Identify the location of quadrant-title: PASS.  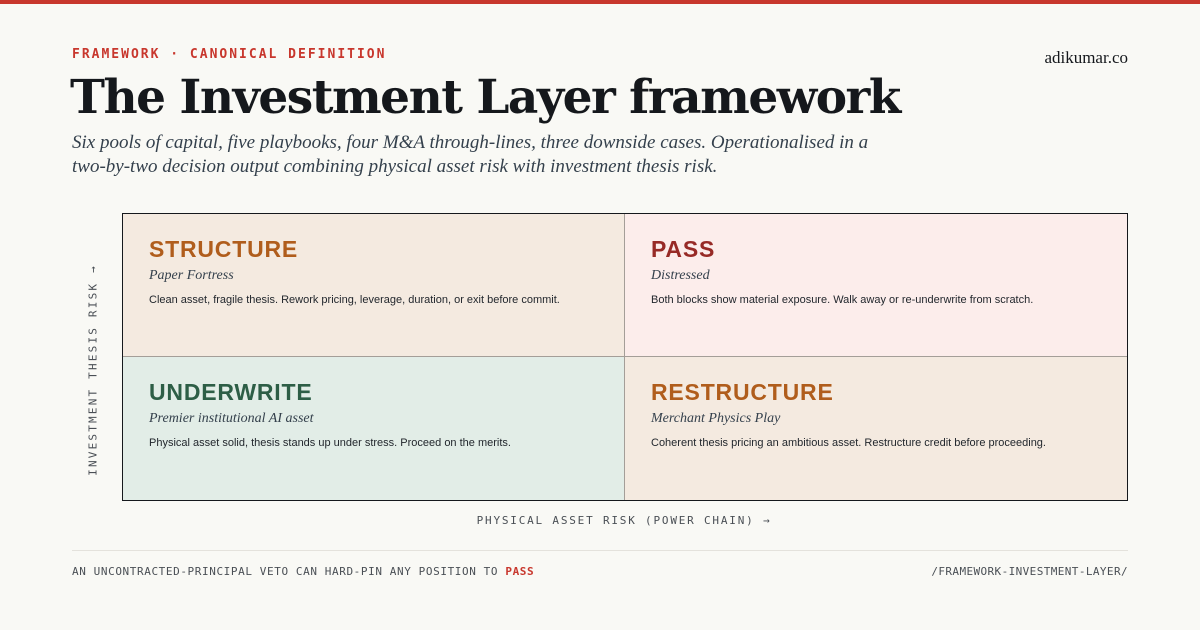
(683, 249).